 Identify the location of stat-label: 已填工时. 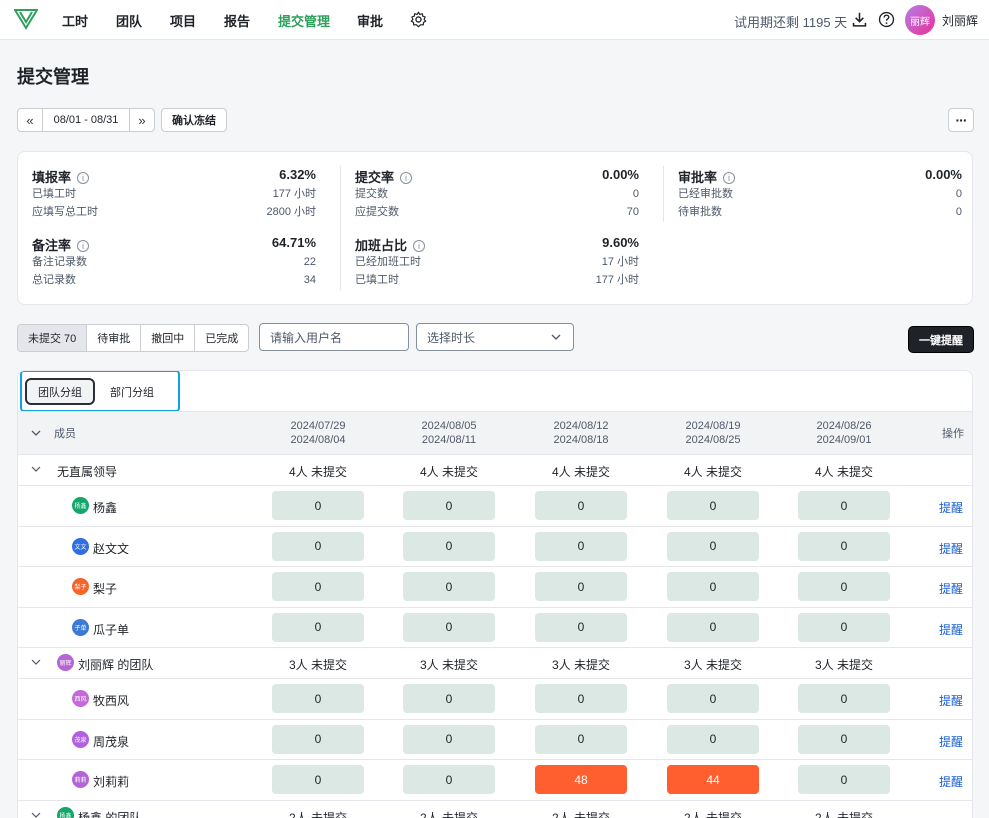
(377, 280).